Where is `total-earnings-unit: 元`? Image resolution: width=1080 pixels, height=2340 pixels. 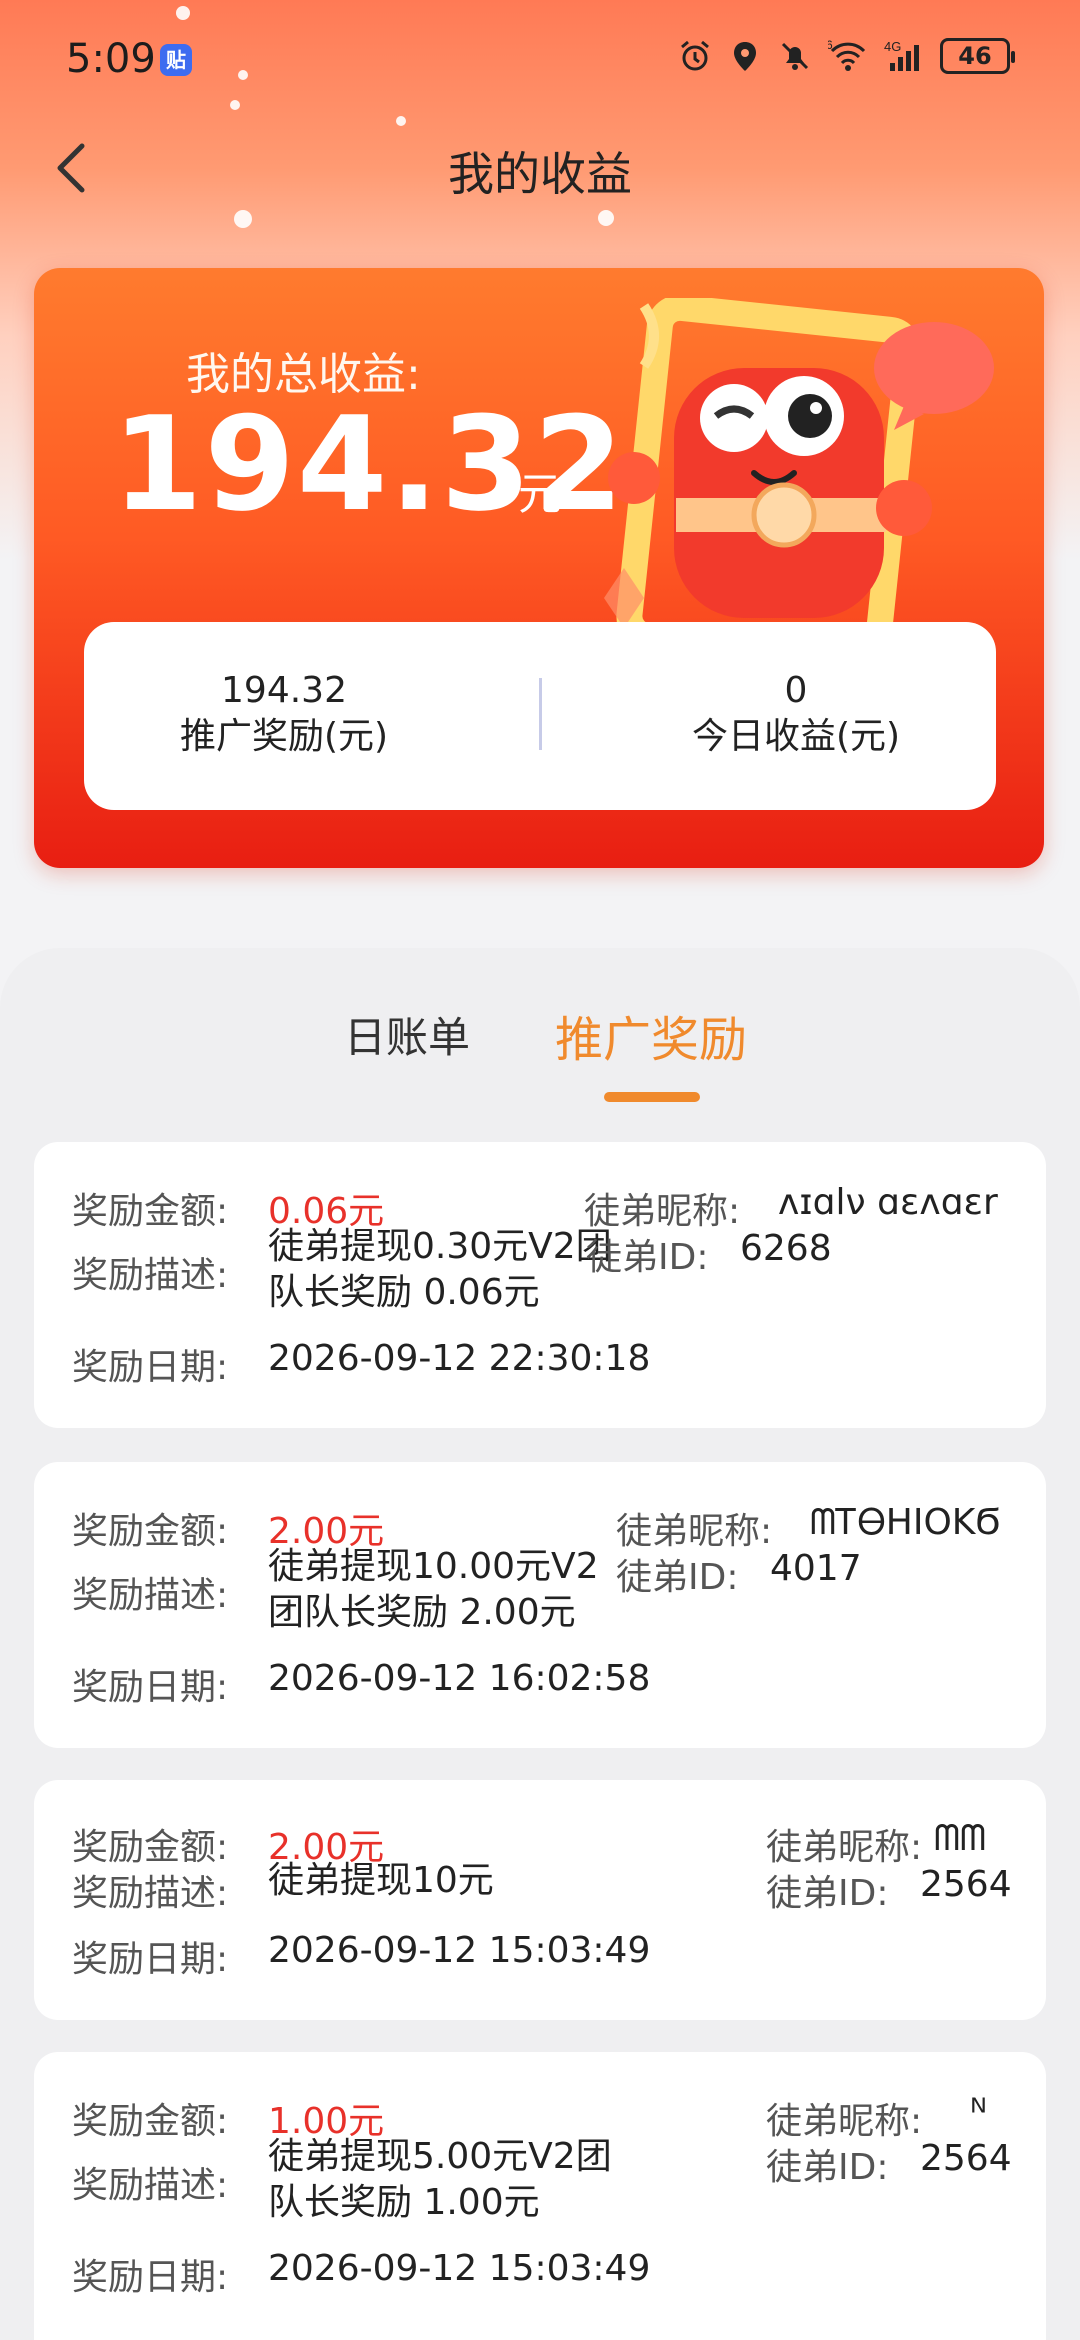
total-earnings-unit: 元 is located at coordinates (540, 494).